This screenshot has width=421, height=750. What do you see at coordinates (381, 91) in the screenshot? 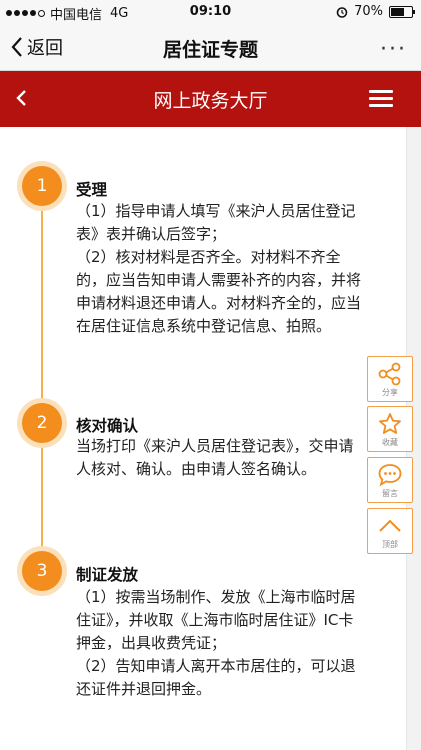
I see `hamburger-icon` at bounding box center [381, 91].